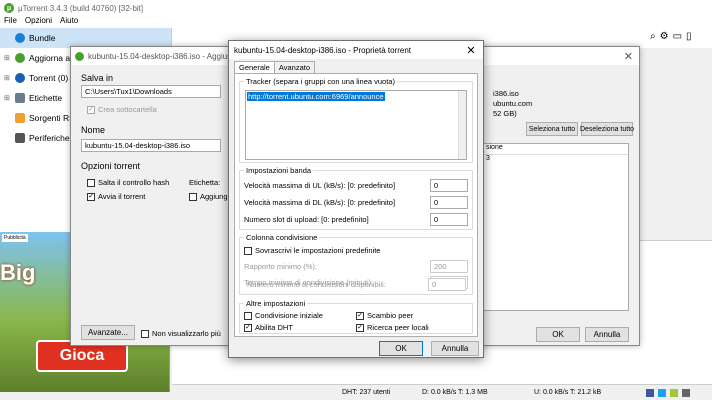  What do you see at coordinates (360, 327) in the screenshot?
I see `local-peers-checkbox: ✓` at bounding box center [360, 327].